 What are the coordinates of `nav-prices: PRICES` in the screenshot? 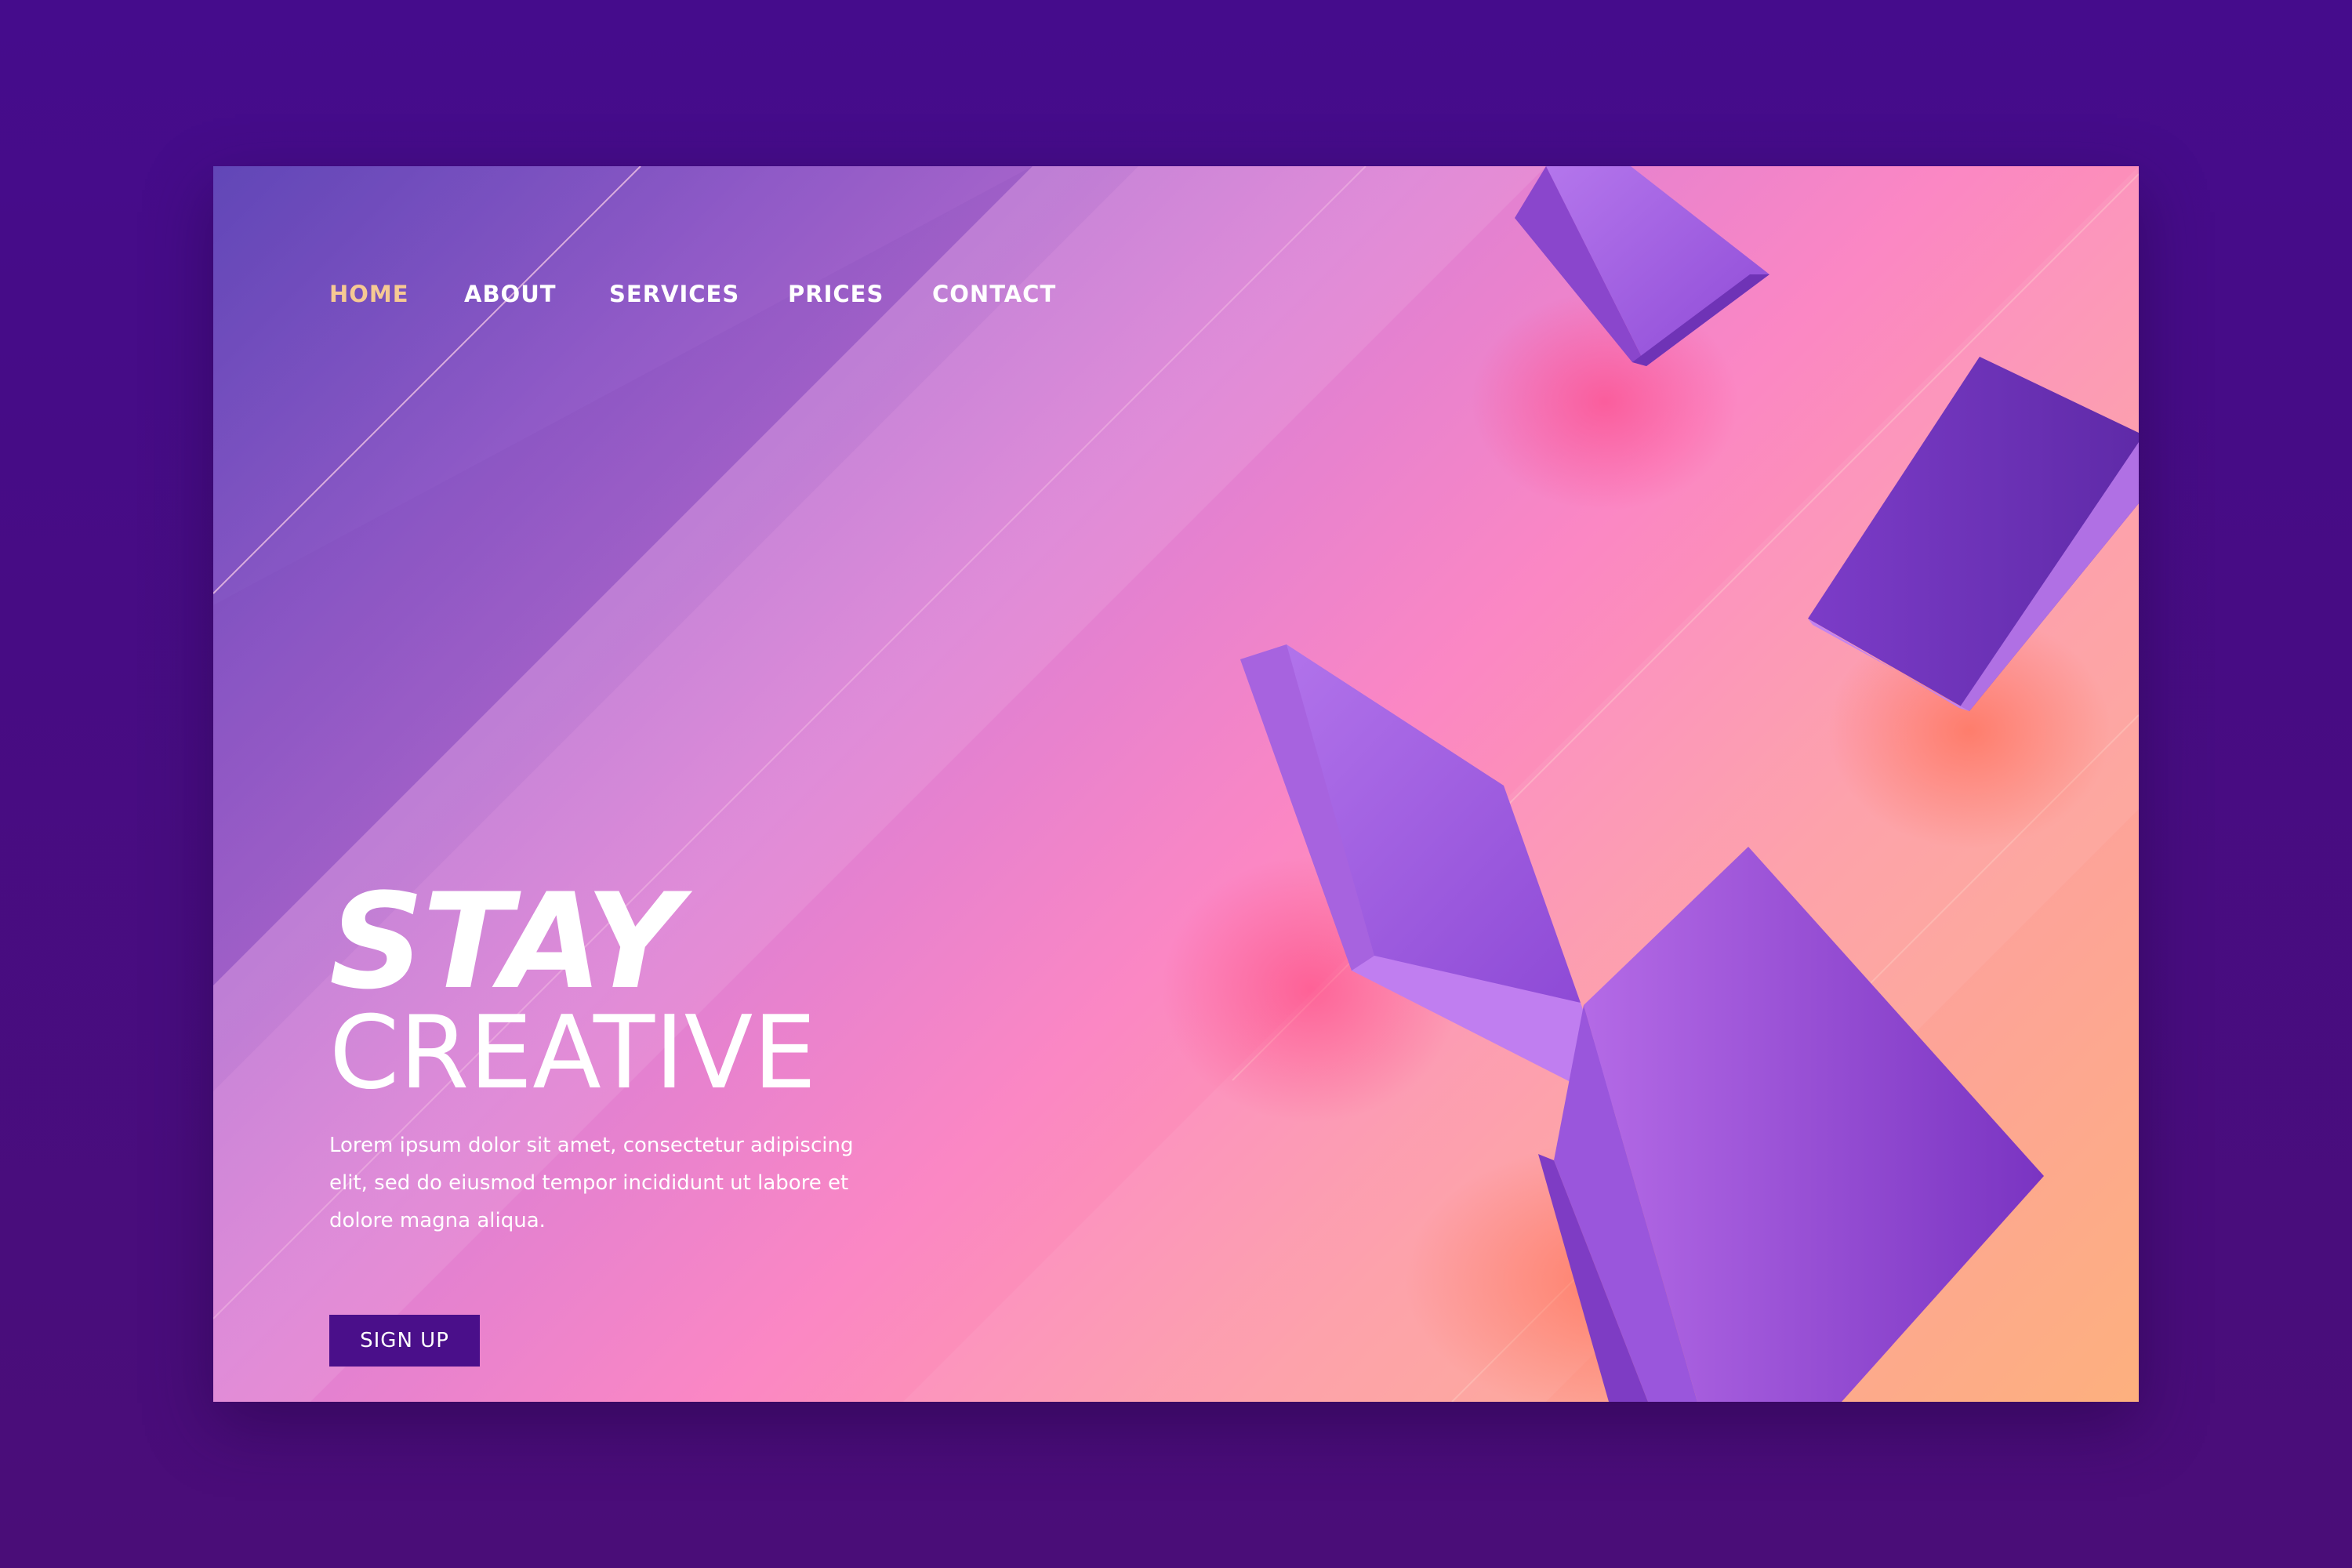 It's located at (836, 294).